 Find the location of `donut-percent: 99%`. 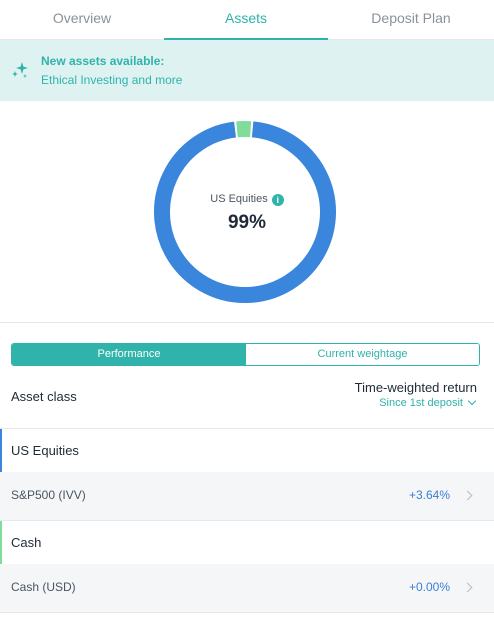

donut-percent: 99% is located at coordinates (247, 222).